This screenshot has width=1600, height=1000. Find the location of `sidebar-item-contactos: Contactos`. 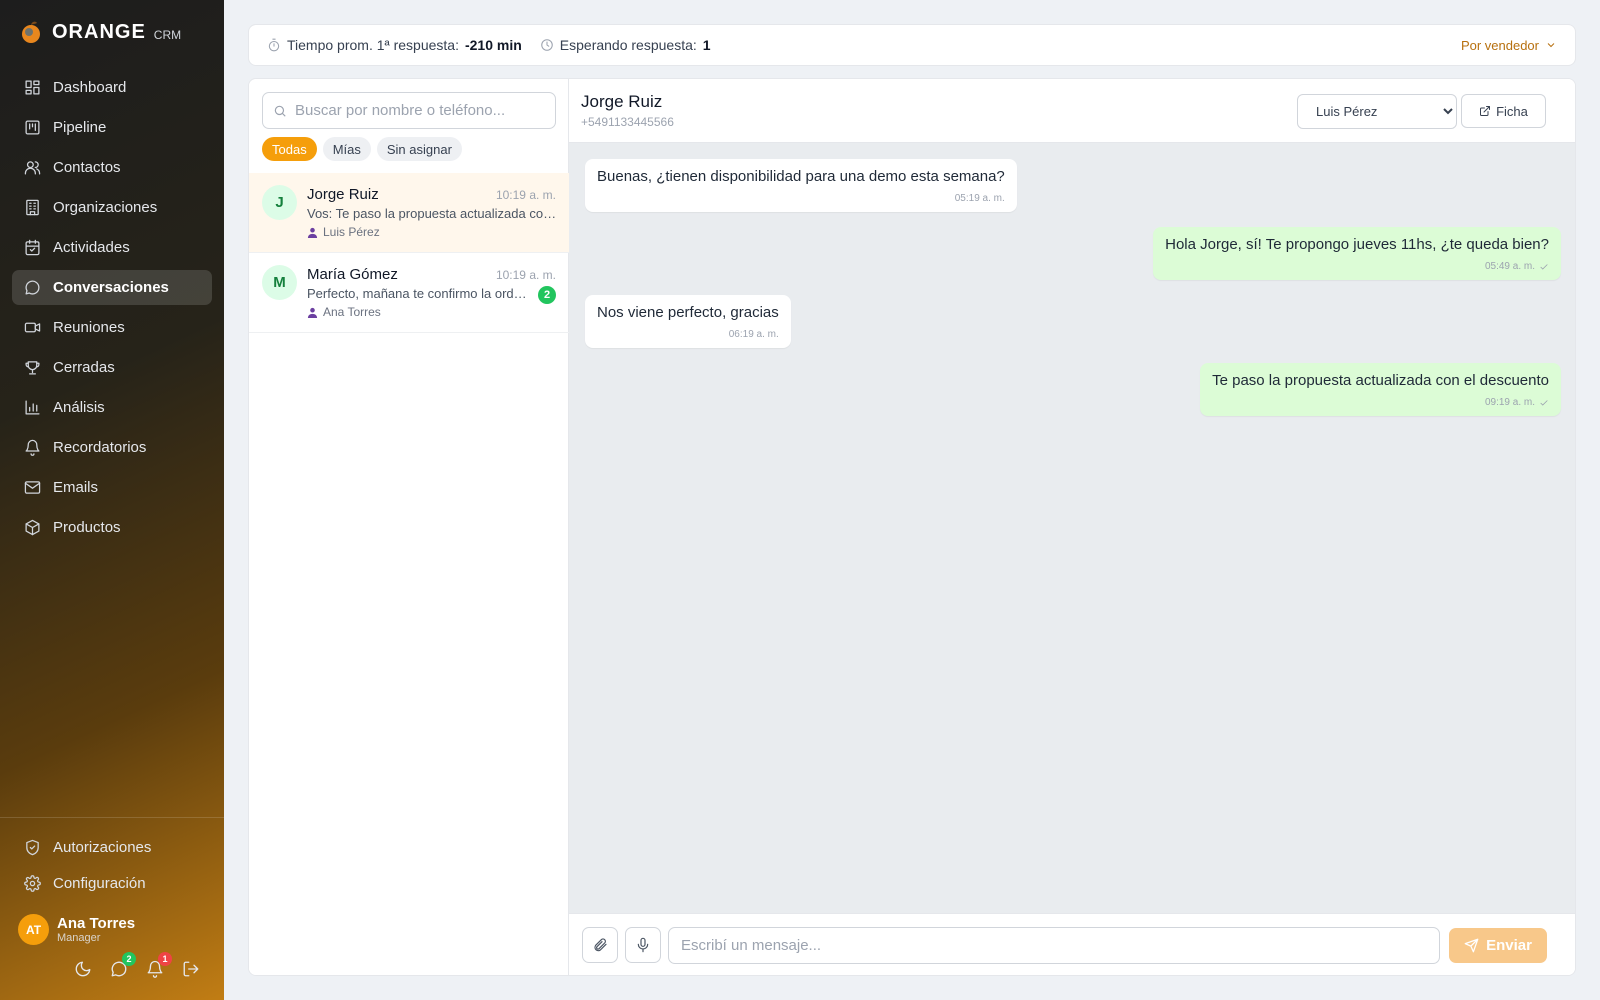

sidebar-item-contactos: Contactos is located at coordinates (112, 167).